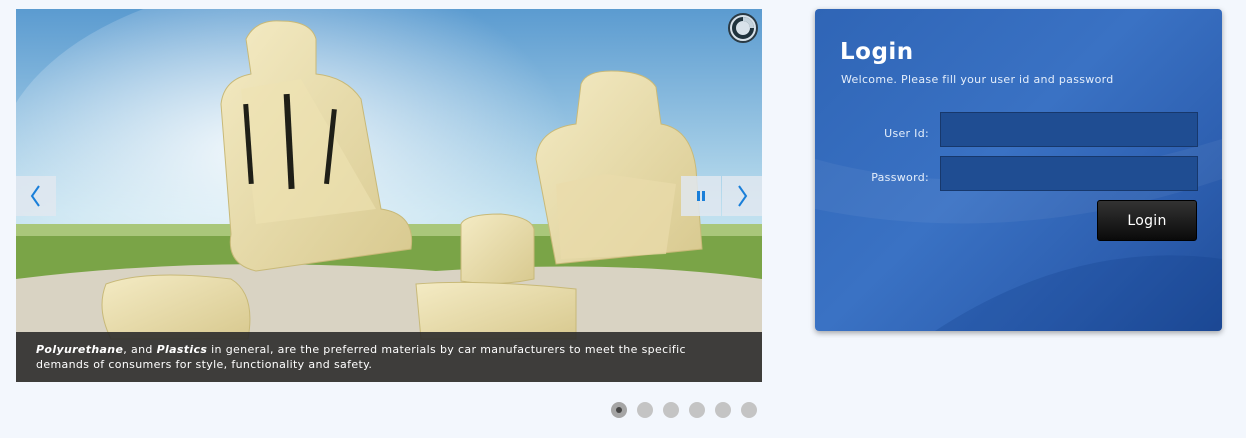 The image size is (1246, 438). What do you see at coordinates (906, 133) in the screenshot?
I see `userid-label: User Id:` at bounding box center [906, 133].